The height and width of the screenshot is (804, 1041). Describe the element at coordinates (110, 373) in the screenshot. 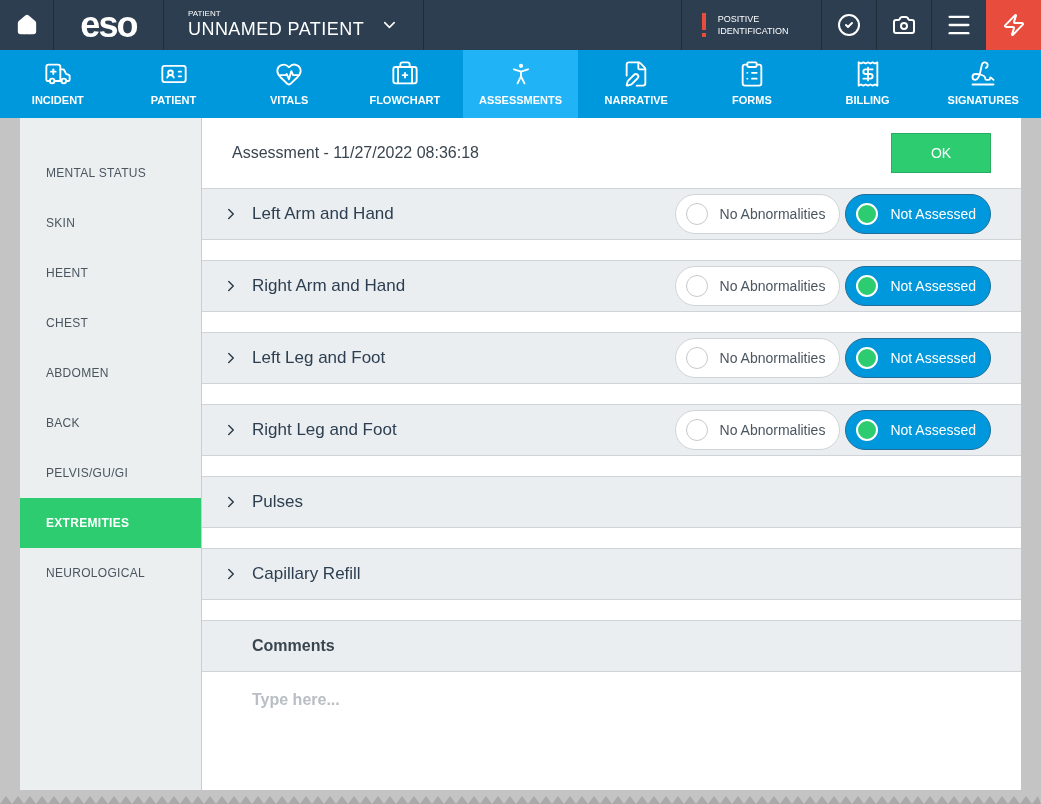

I see `sidebar-item: ABDOMEN` at that location.